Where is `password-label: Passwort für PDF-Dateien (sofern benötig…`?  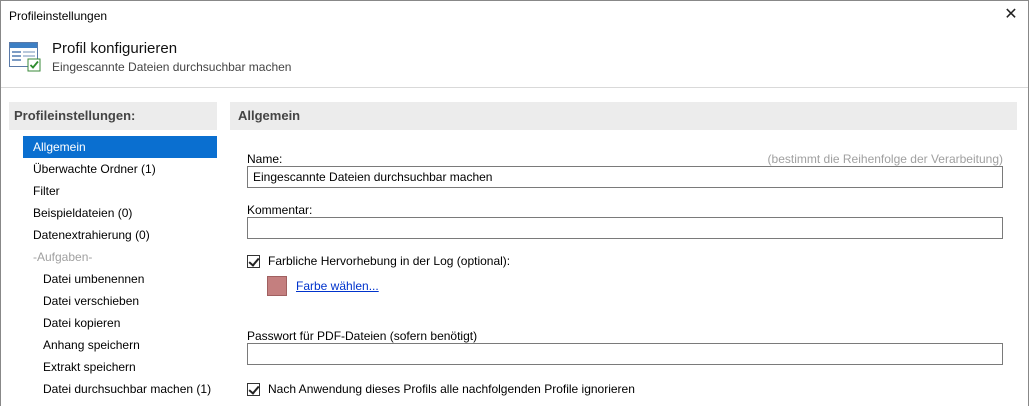
password-label: Passwort für PDF-Dateien (sofern benötig… is located at coordinates (362, 336).